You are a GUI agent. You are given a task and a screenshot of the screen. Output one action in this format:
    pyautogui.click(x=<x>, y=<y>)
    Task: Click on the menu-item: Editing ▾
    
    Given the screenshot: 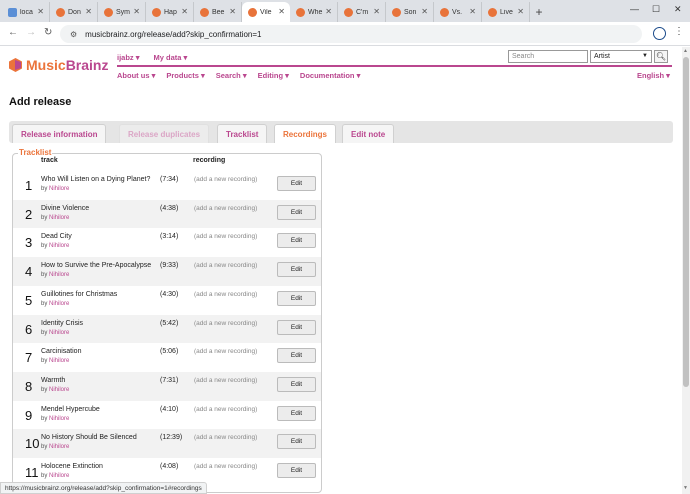 What is the action you would take?
    pyautogui.click(x=273, y=75)
    